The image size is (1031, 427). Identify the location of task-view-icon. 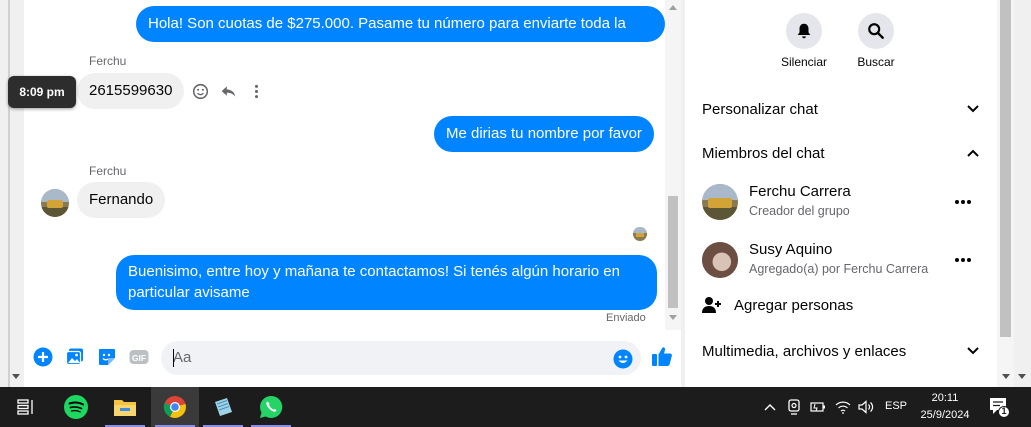
(26, 407).